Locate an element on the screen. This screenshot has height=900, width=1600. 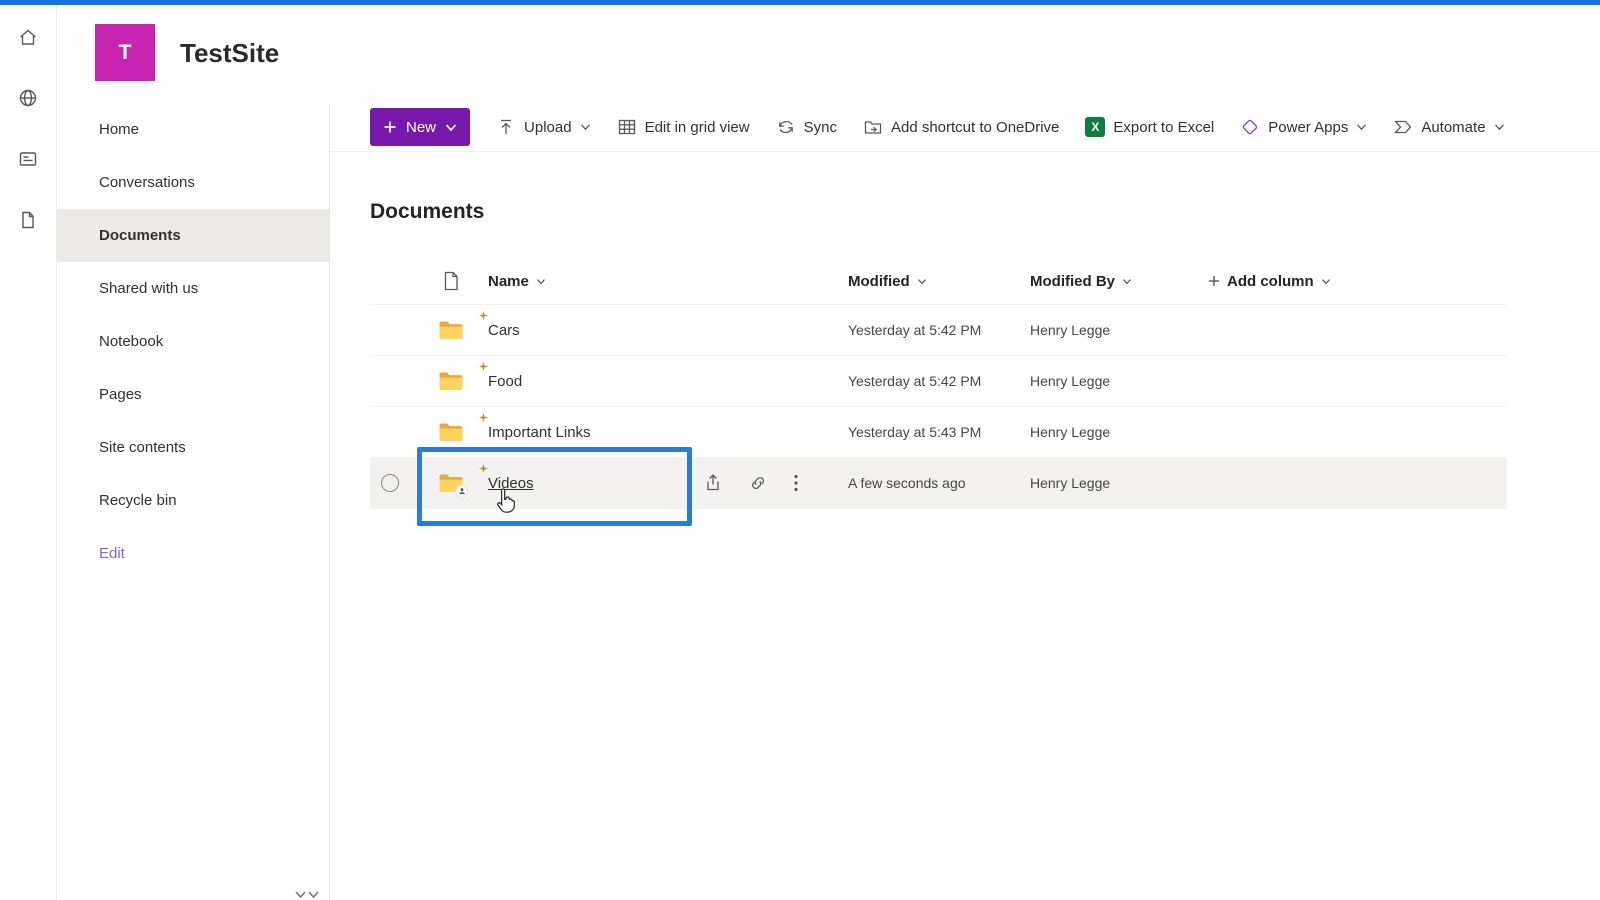
add-column-button: Add column is located at coordinates (1357, 281).